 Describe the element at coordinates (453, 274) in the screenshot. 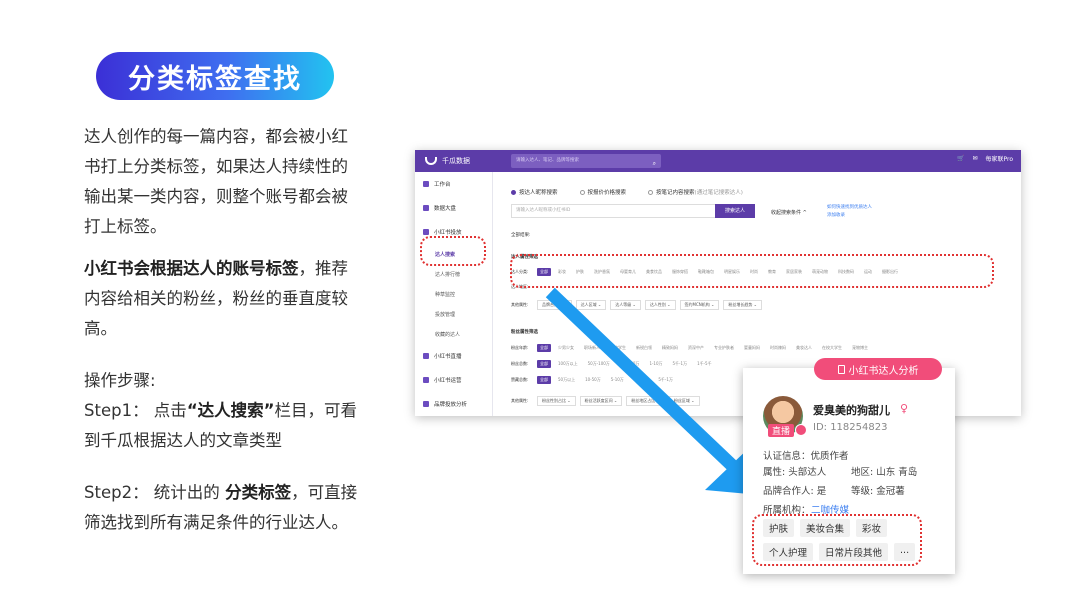

I see `sidebar-sub-rank: 达人排行榜` at that location.